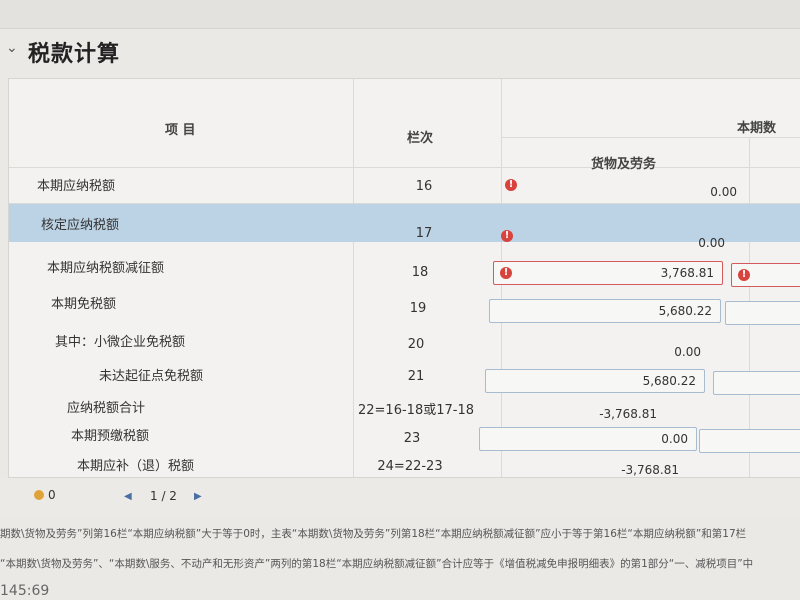  What do you see at coordinates (404, 381) in the screenshot?
I see `table-row: 未达起征点免税额 21 5,680.22` at bounding box center [404, 381].